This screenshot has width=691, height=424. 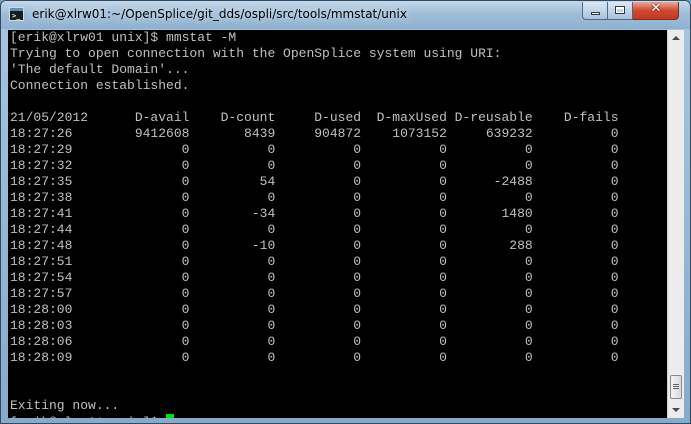 What do you see at coordinates (314, 149) in the screenshot?
I see `terminal-line: 18:27:29 0 0 0 0 0 0` at bounding box center [314, 149].